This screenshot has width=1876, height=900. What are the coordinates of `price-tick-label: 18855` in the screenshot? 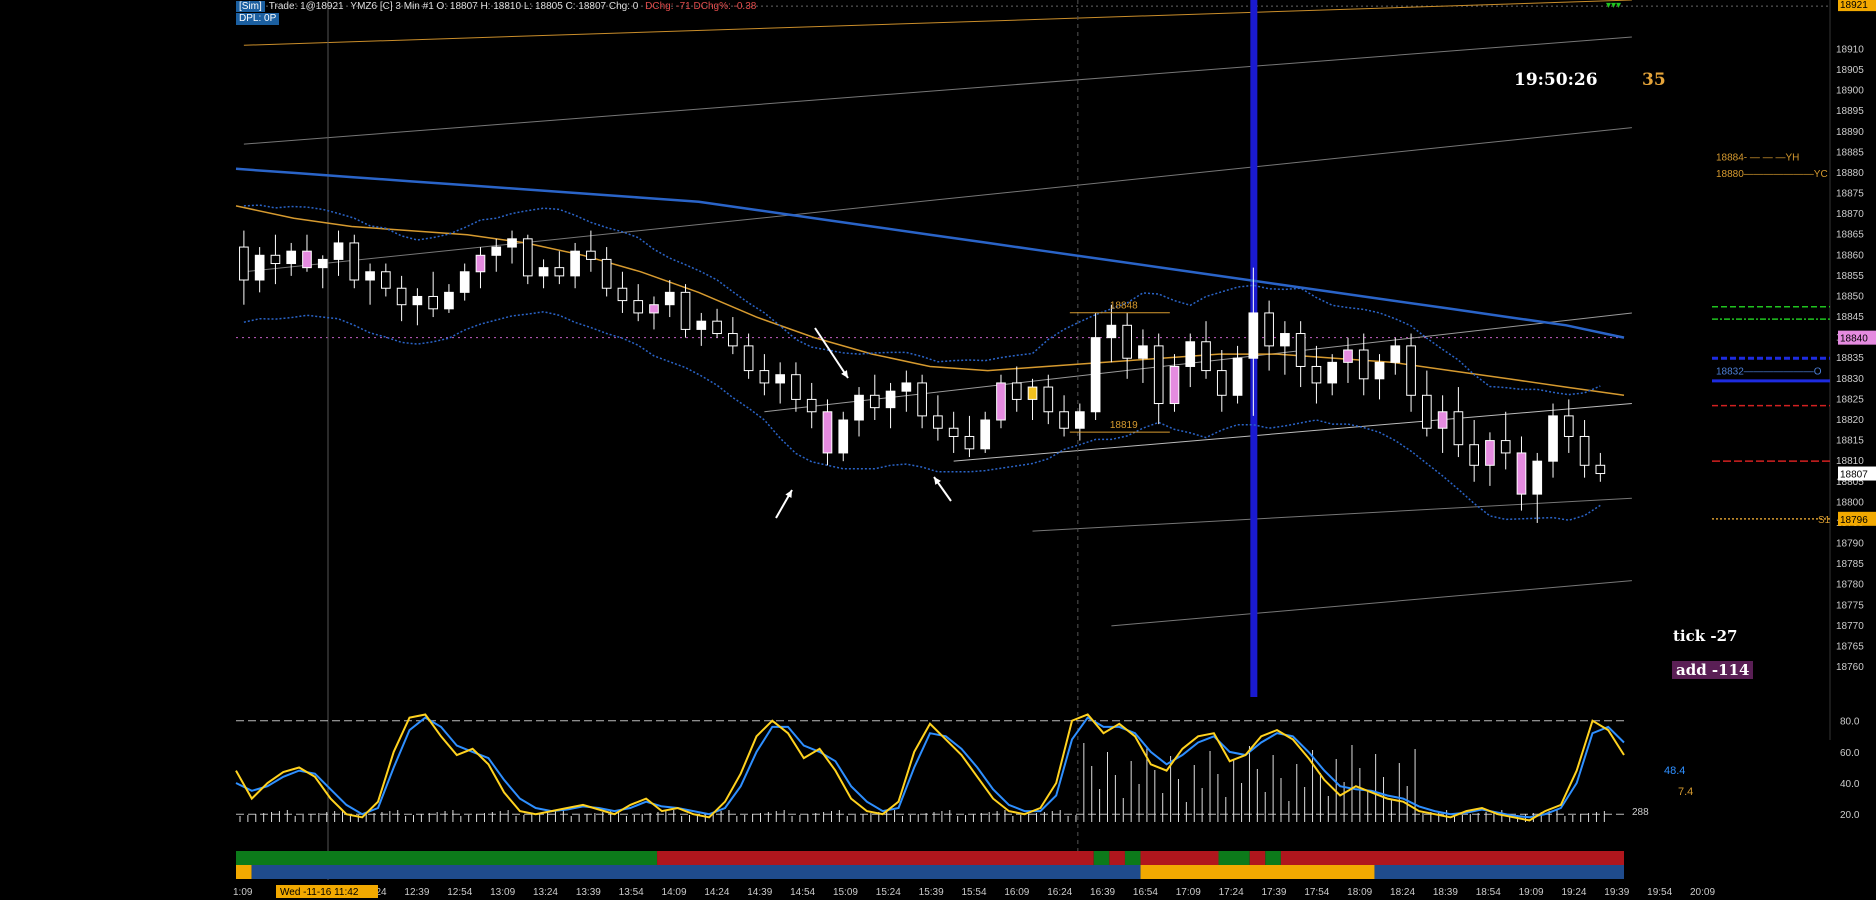 It's located at (1850, 276).